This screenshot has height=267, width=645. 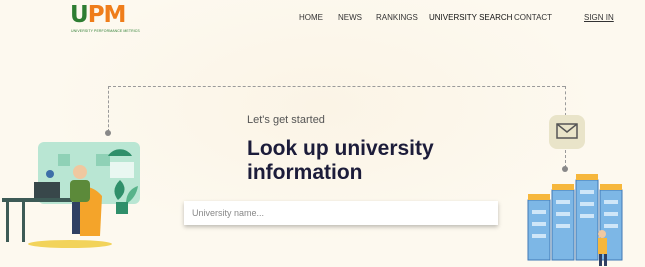 I want to click on connector-line-right, so click(x=565, y=101).